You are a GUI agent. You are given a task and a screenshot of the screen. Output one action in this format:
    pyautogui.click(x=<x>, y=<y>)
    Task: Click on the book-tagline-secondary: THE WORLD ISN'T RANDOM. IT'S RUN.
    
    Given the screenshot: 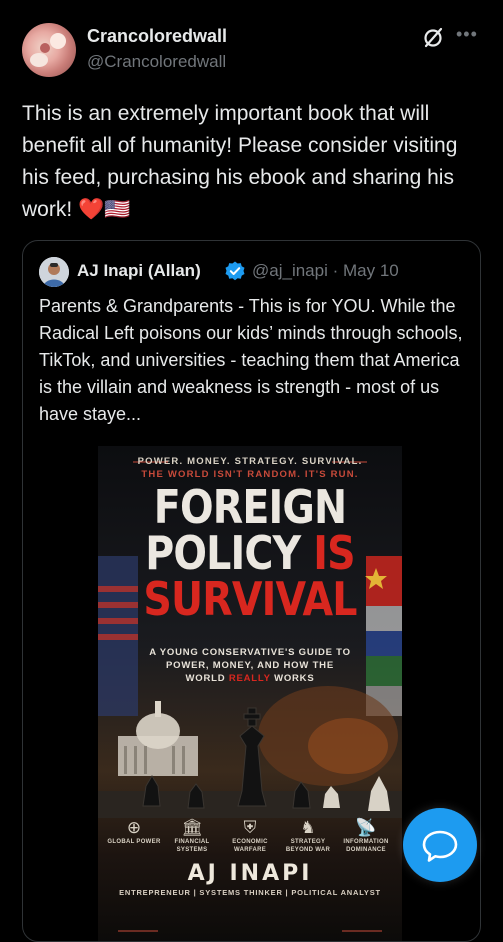 What is the action you would take?
    pyautogui.click(x=250, y=474)
    